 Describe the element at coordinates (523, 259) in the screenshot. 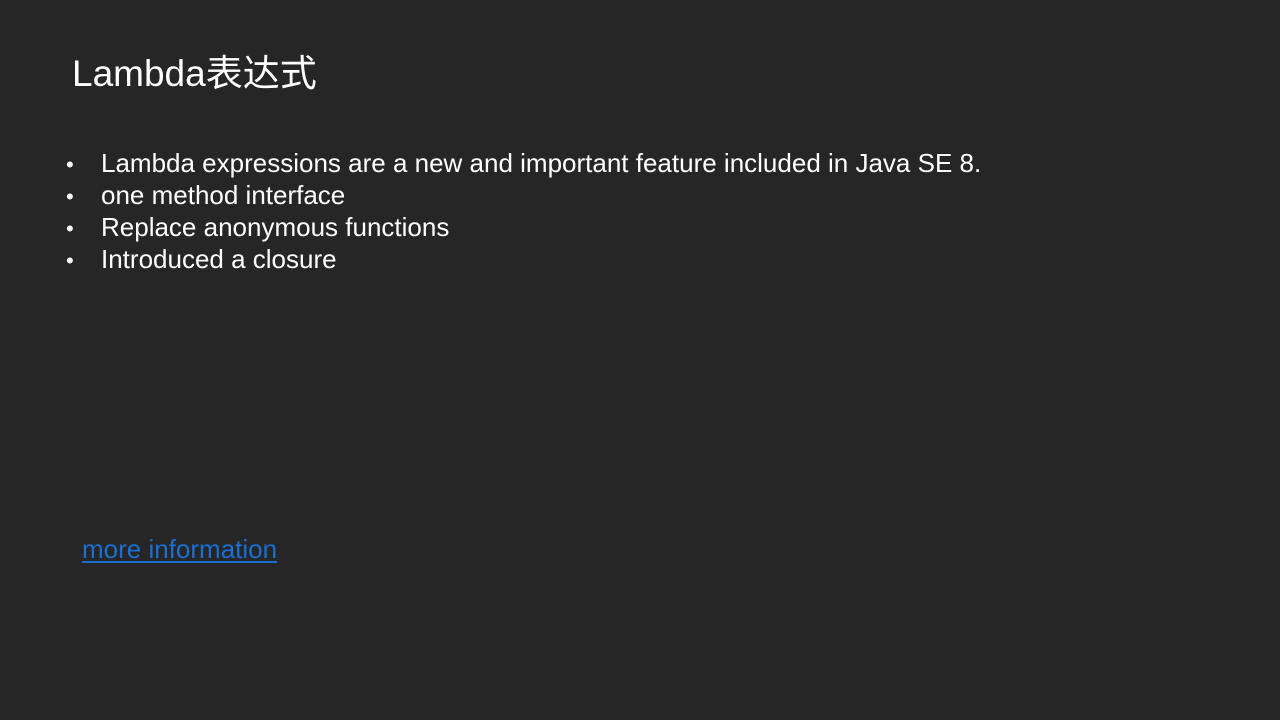

I see `bullet-item: • Introduced a closure` at that location.